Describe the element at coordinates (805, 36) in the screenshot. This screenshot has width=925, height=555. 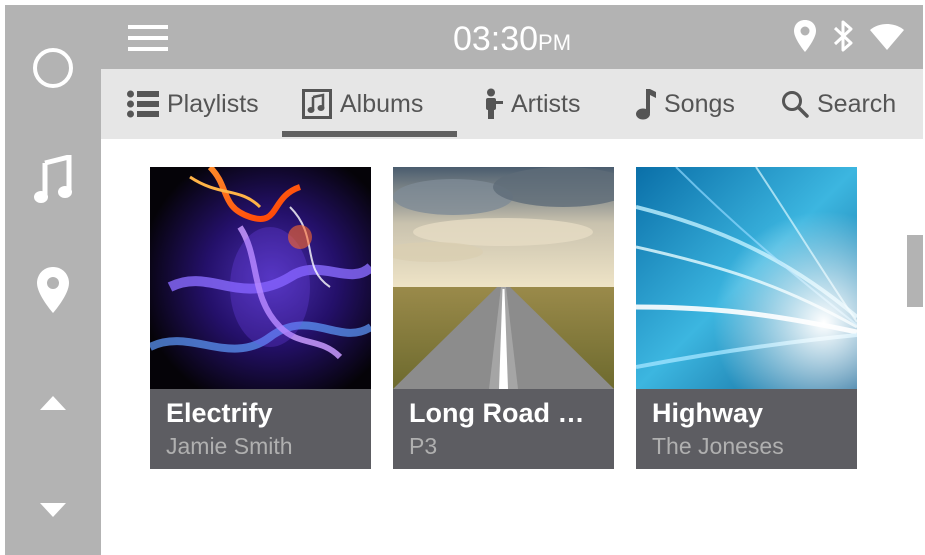
I see `location-icon` at that location.